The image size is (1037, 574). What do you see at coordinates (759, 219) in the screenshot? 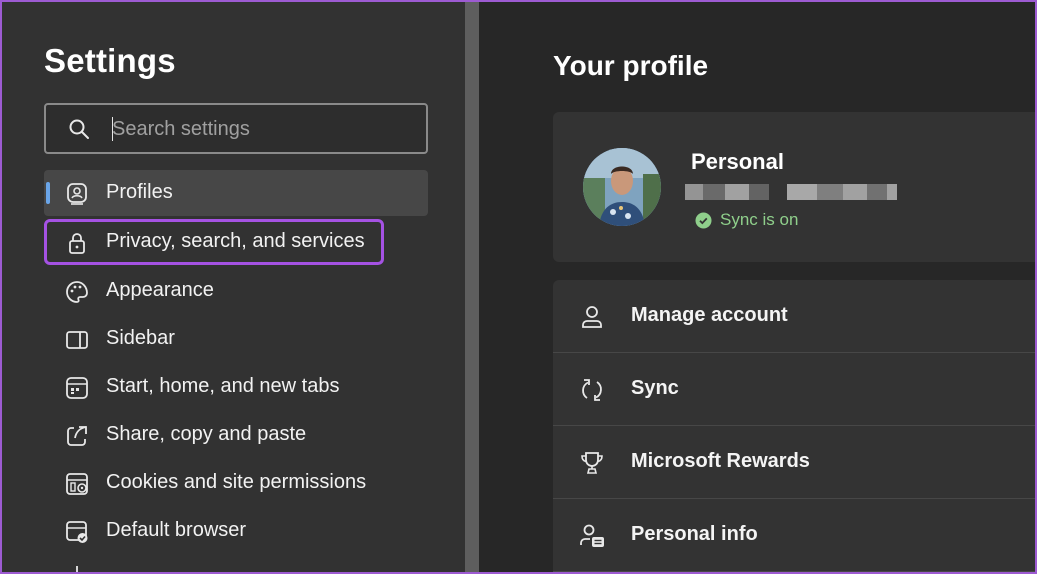
I see `sync-status-text: Sync is on` at bounding box center [759, 219].